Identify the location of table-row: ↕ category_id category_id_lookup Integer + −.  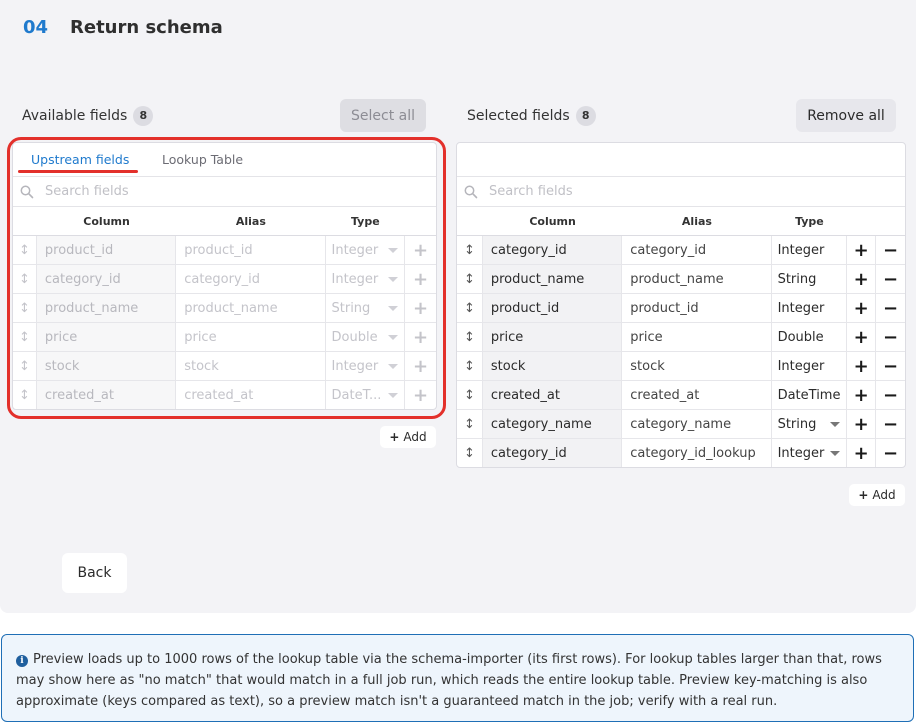
(681, 453).